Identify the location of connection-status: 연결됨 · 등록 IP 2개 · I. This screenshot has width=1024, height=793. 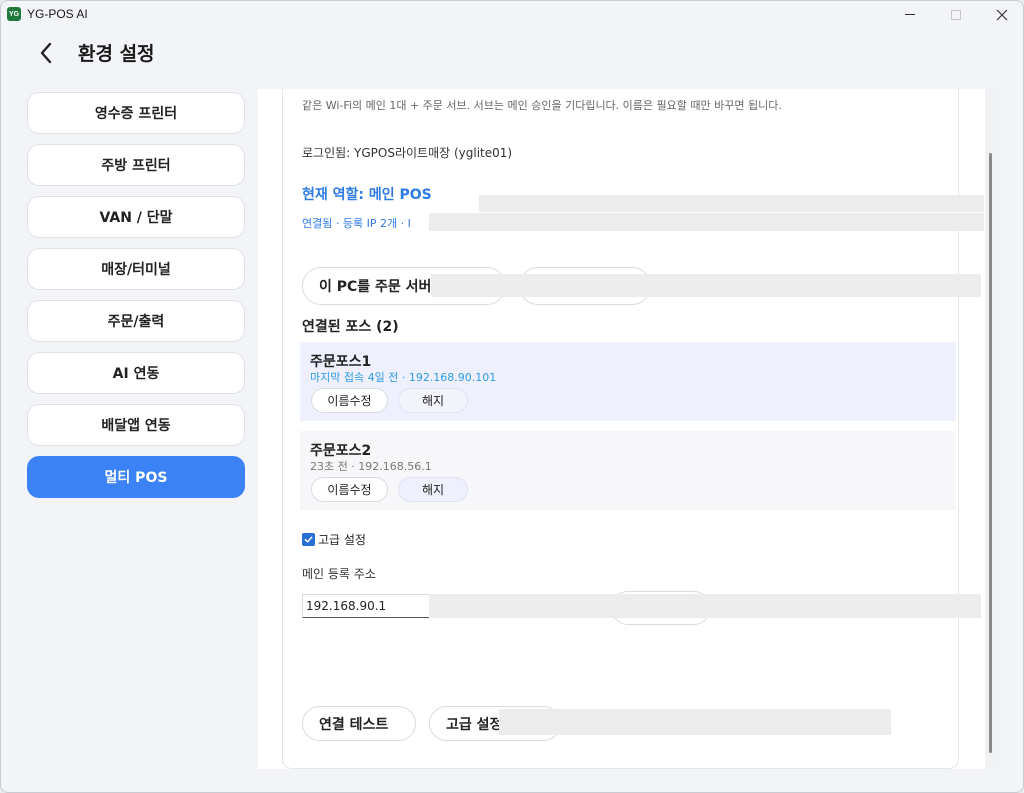
(356, 223).